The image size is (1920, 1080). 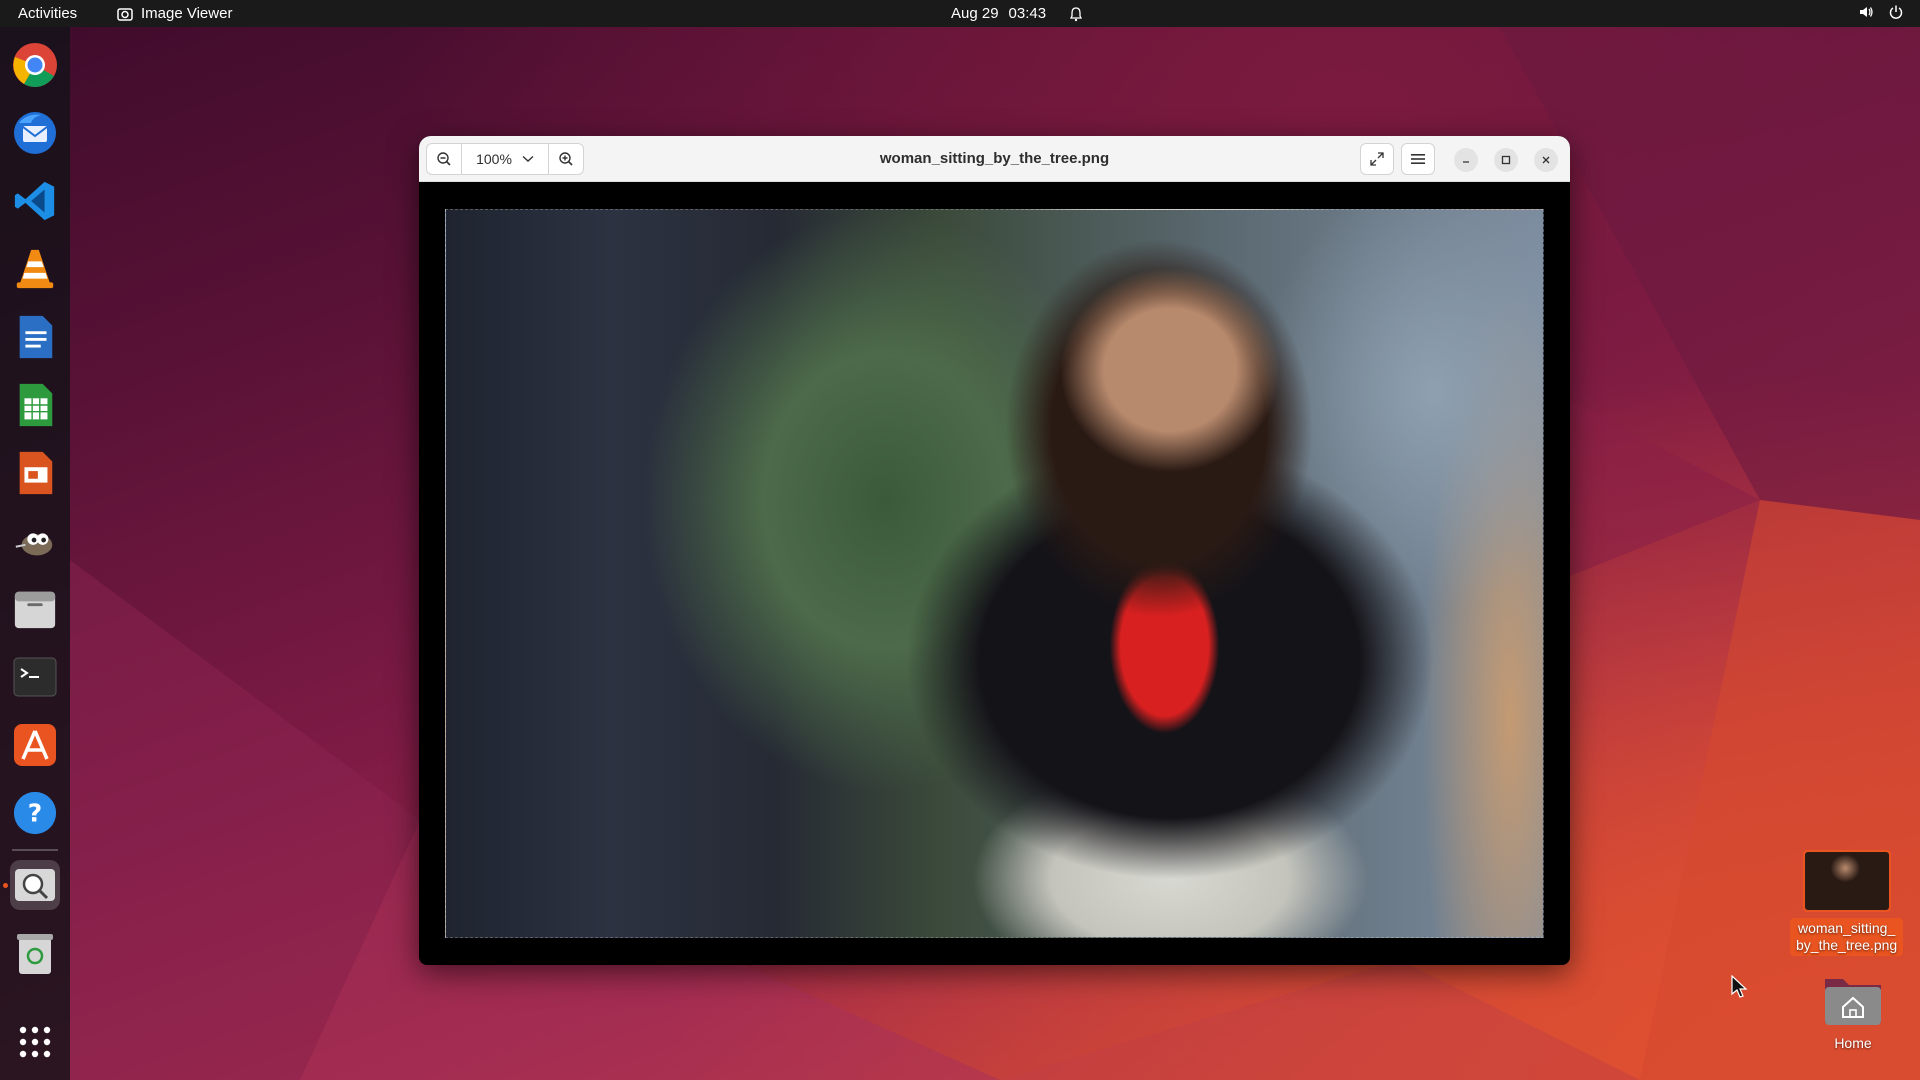 I want to click on dock-calc, so click(x=35, y=405).